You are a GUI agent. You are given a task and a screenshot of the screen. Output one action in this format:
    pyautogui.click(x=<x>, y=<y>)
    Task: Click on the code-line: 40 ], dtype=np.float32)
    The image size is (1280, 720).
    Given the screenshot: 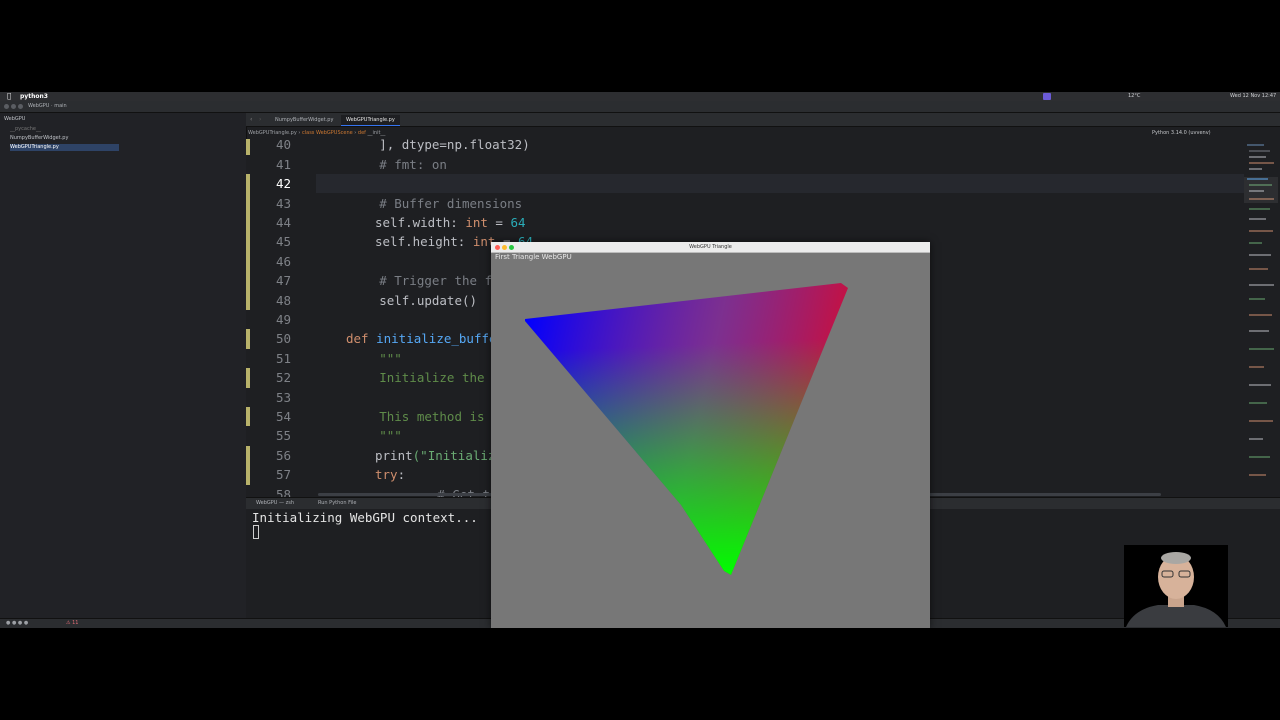 What is the action you would take?
    pyautogui.click(x=746, y=147)
    